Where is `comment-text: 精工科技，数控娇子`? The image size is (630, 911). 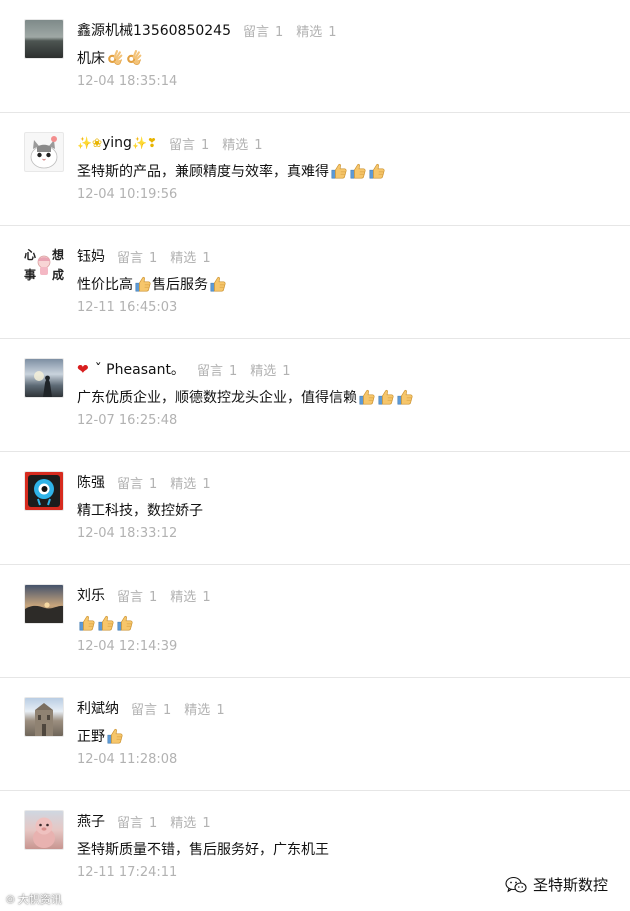
comment-text: 精工科技，数控娇子 is located at coordinates (140, 510).